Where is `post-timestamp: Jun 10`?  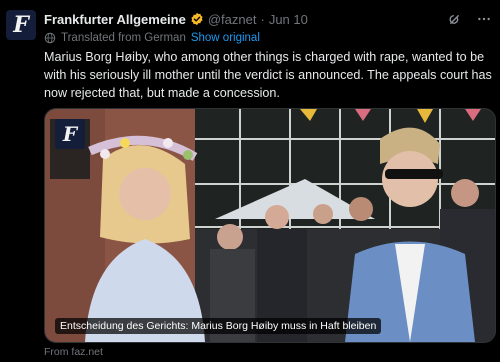 post-timestamp: Jun 10 is located at coordinates (288, 19).